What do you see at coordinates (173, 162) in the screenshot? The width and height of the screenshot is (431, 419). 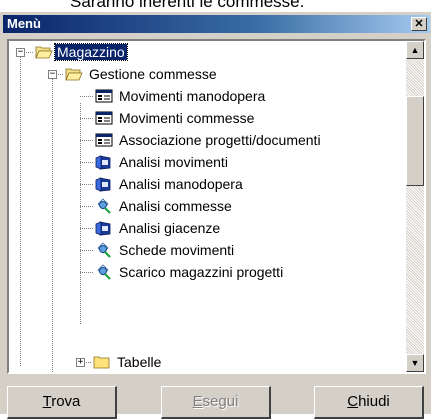 I see `tree-leaf-label: Analisi movimenti` at bounding box center [173, 162].